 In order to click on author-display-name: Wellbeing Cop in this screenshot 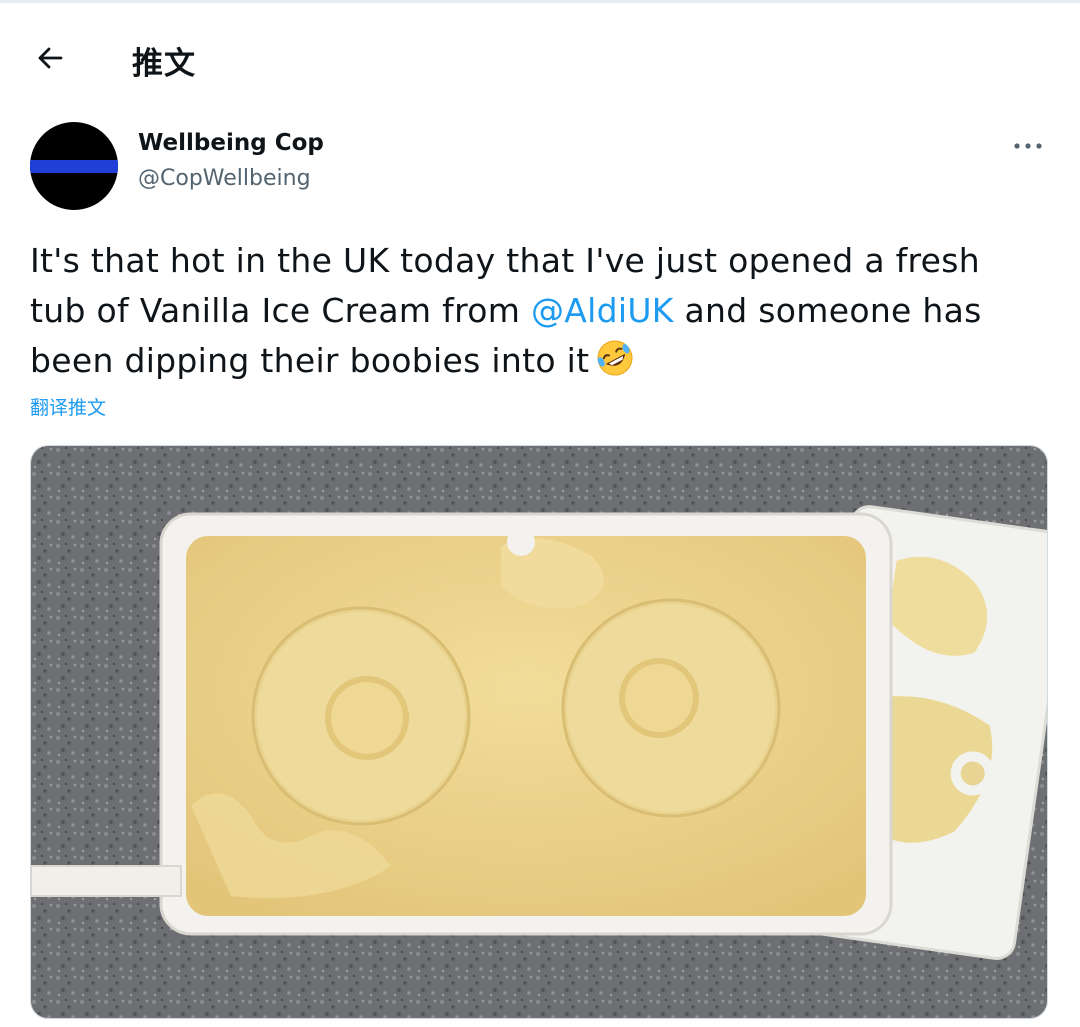, I will do `click(231, 143)`.